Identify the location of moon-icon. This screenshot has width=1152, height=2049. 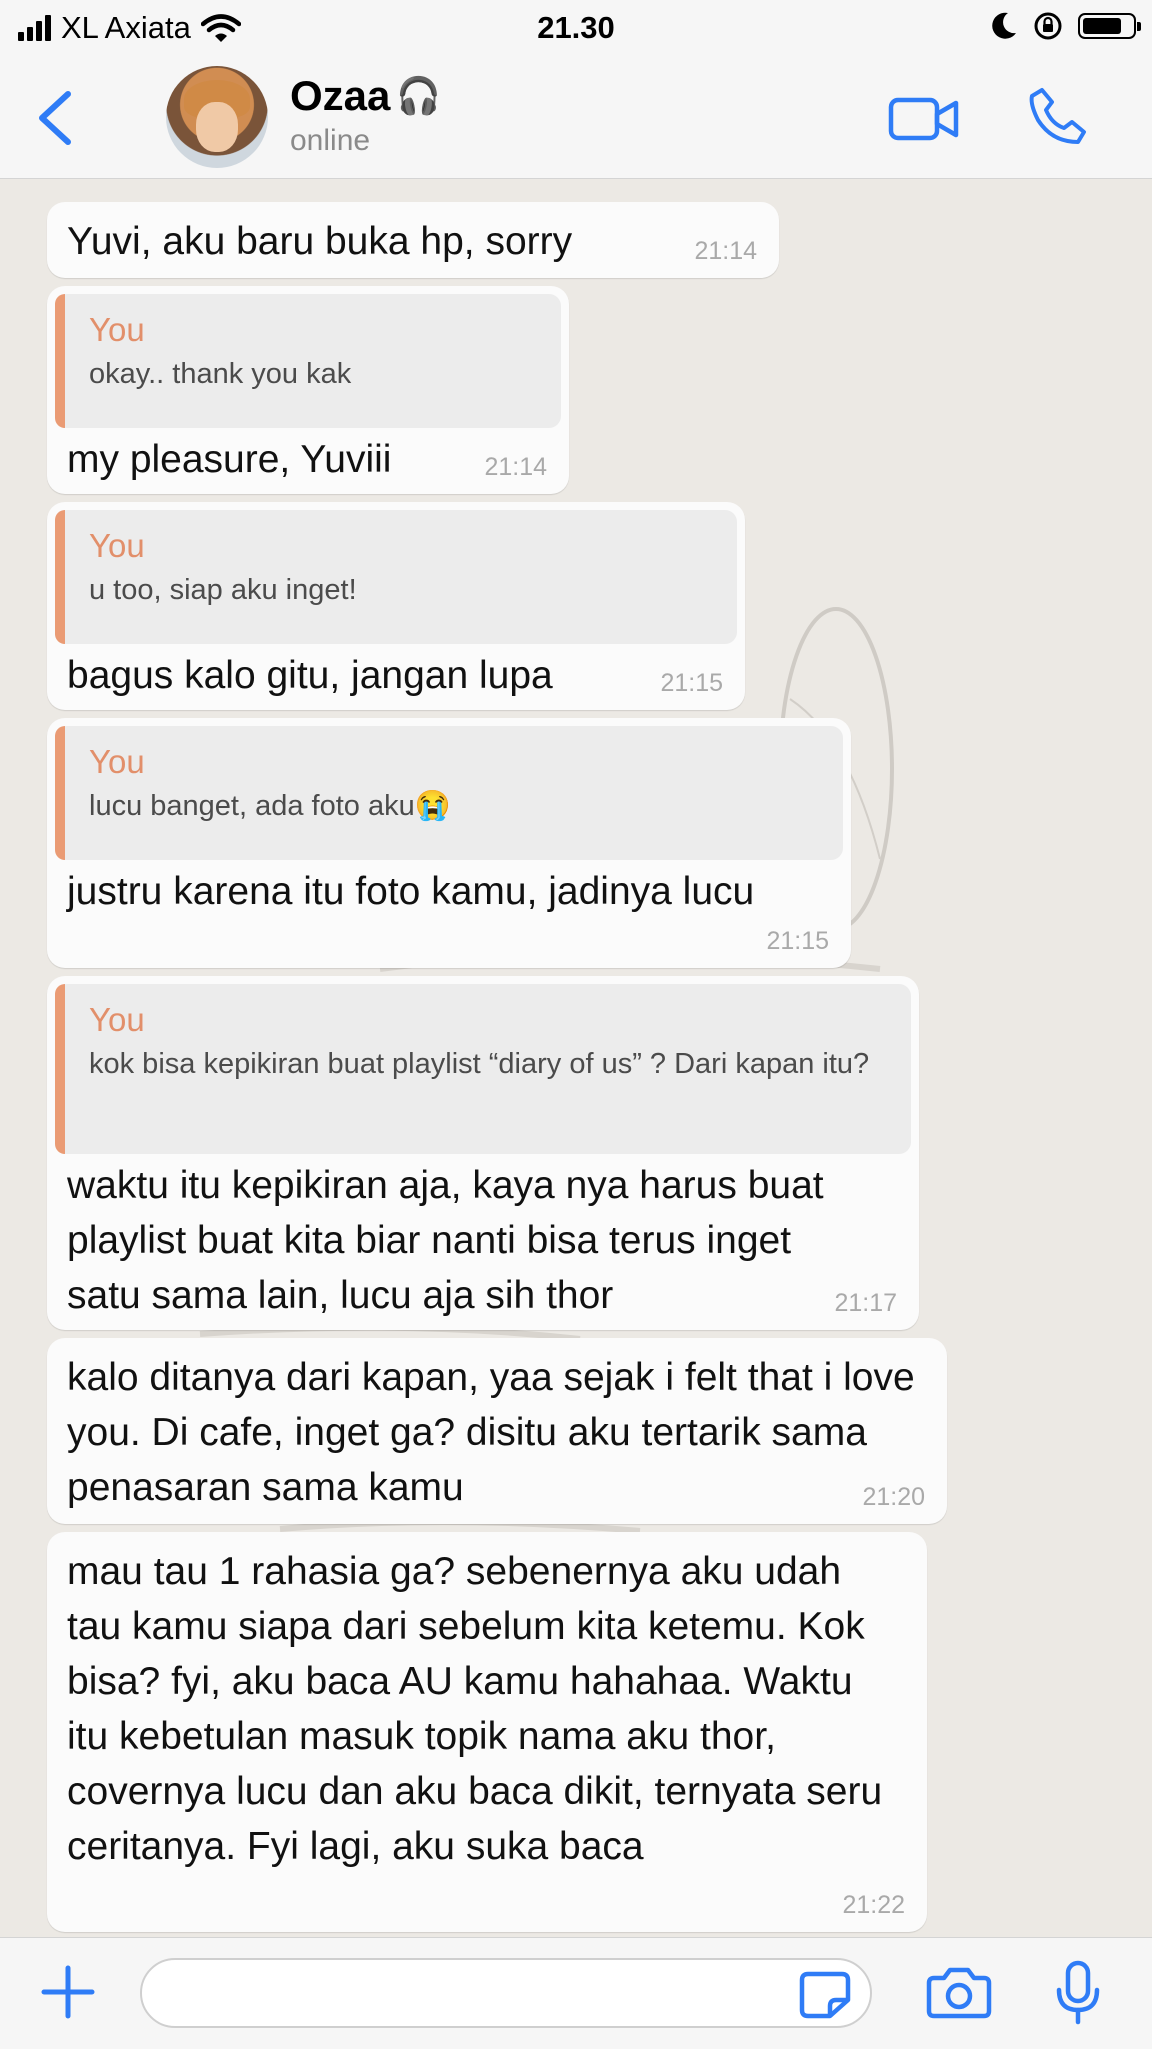
(1004, 25).